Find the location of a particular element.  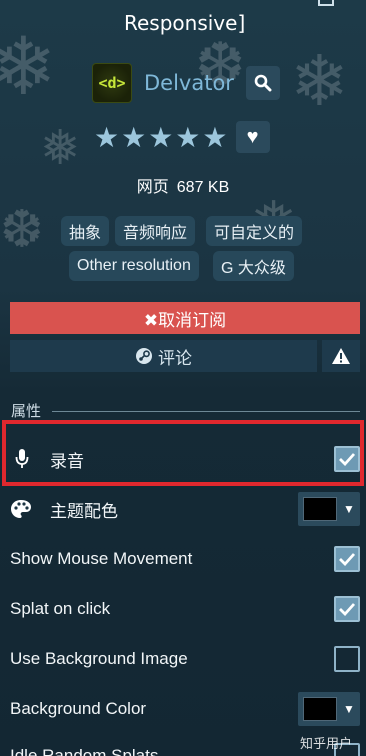

comment-button: 评论 is located at coordinates (163, 356).